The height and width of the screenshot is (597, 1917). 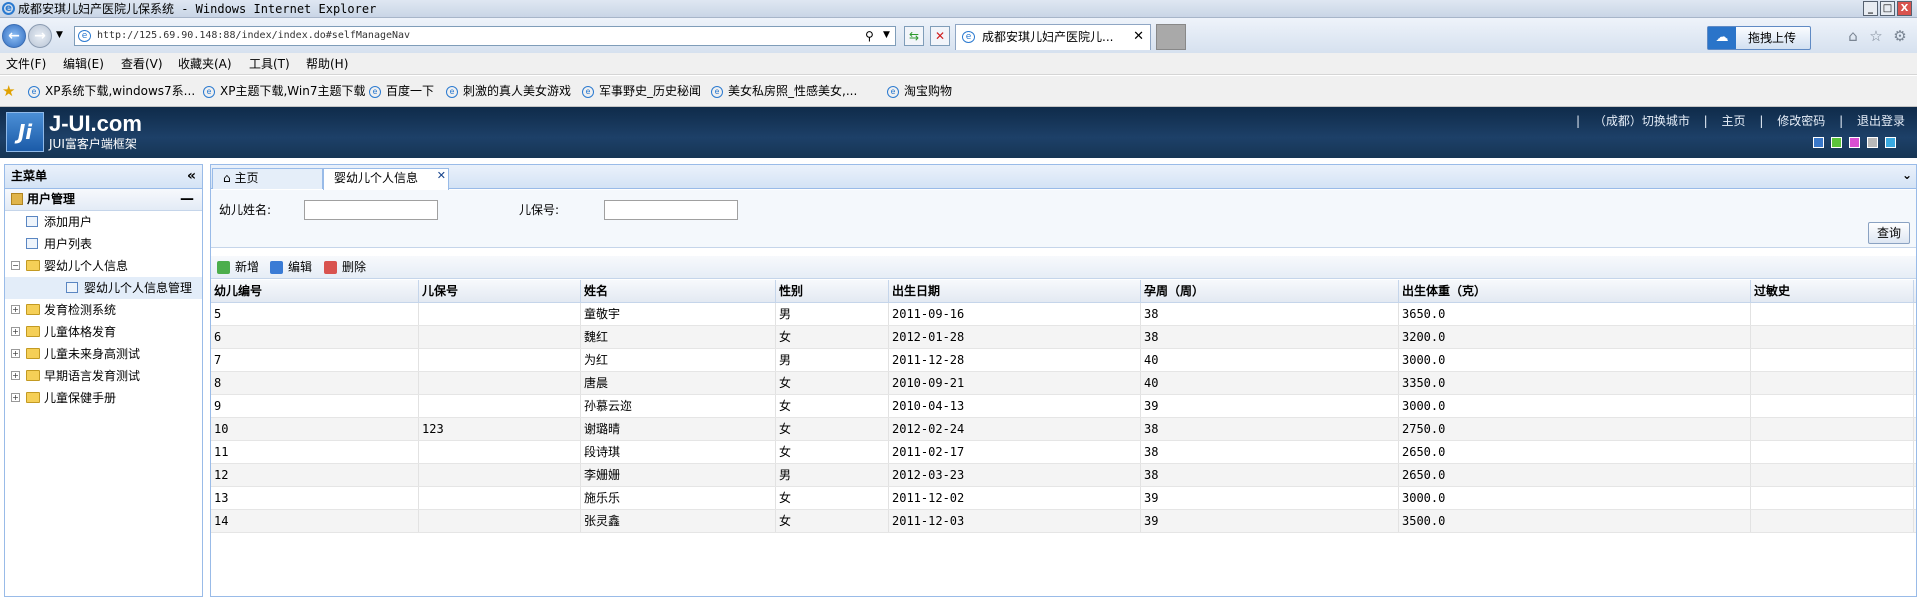 I want to click on table-cell: 39, so click(x=1270, y=498).